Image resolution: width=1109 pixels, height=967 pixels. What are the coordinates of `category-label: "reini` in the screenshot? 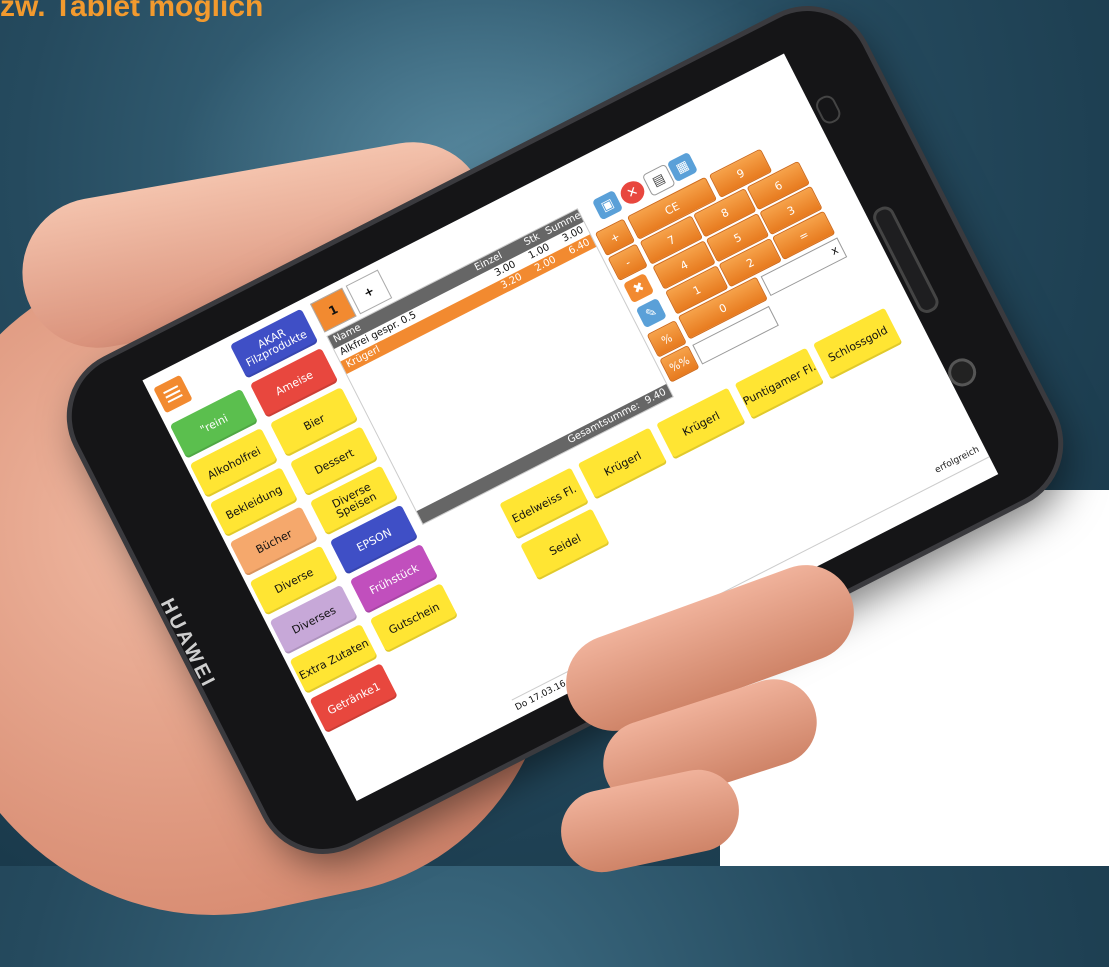 It's located at (213, 424).